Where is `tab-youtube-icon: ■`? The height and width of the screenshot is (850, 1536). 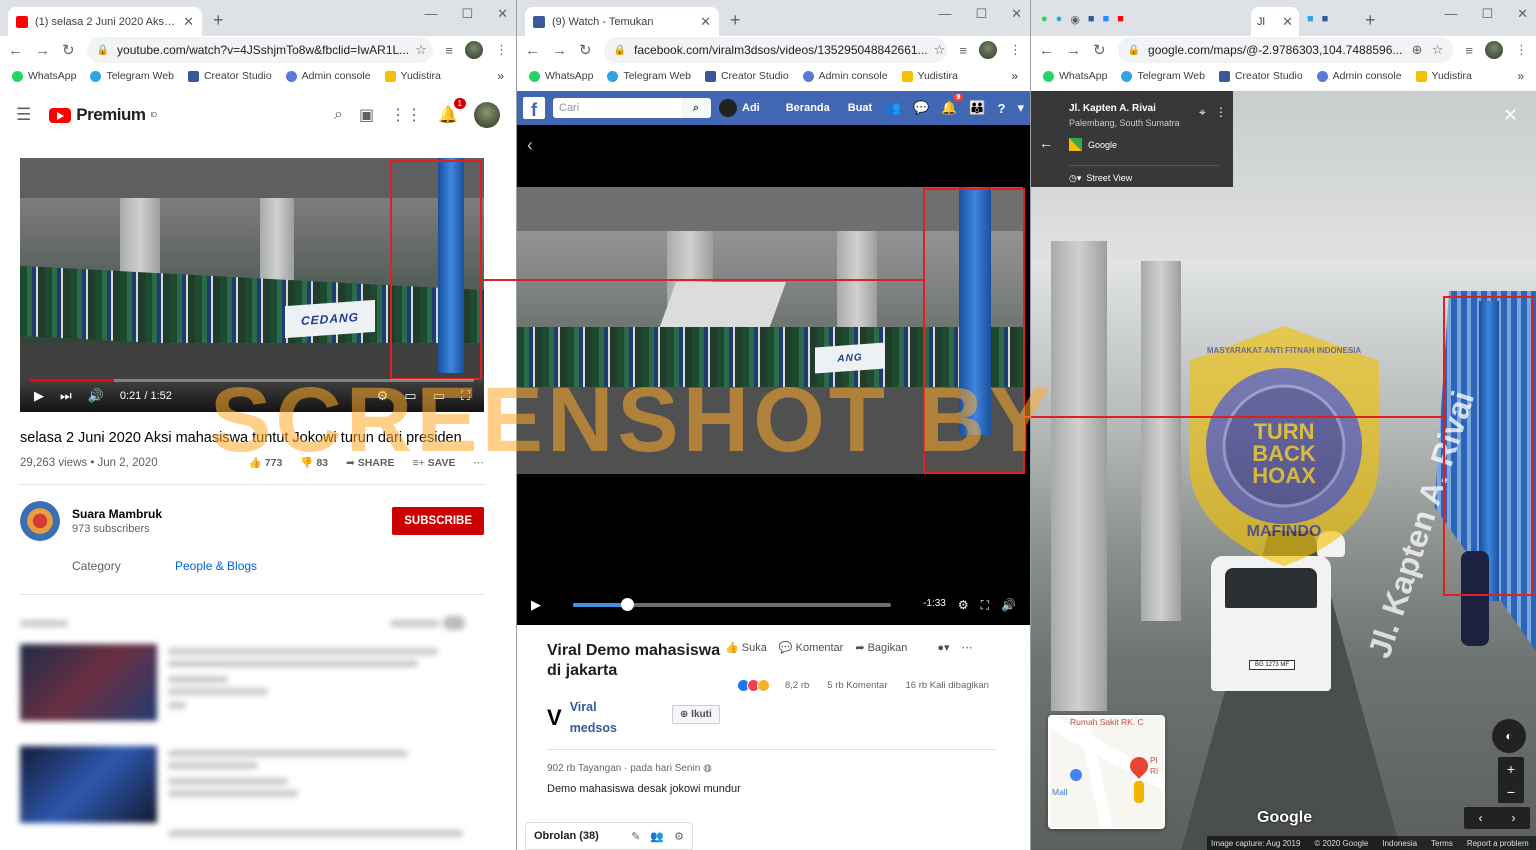 tab-youtube-icon: ■ is located at coordinates (1120, 19).